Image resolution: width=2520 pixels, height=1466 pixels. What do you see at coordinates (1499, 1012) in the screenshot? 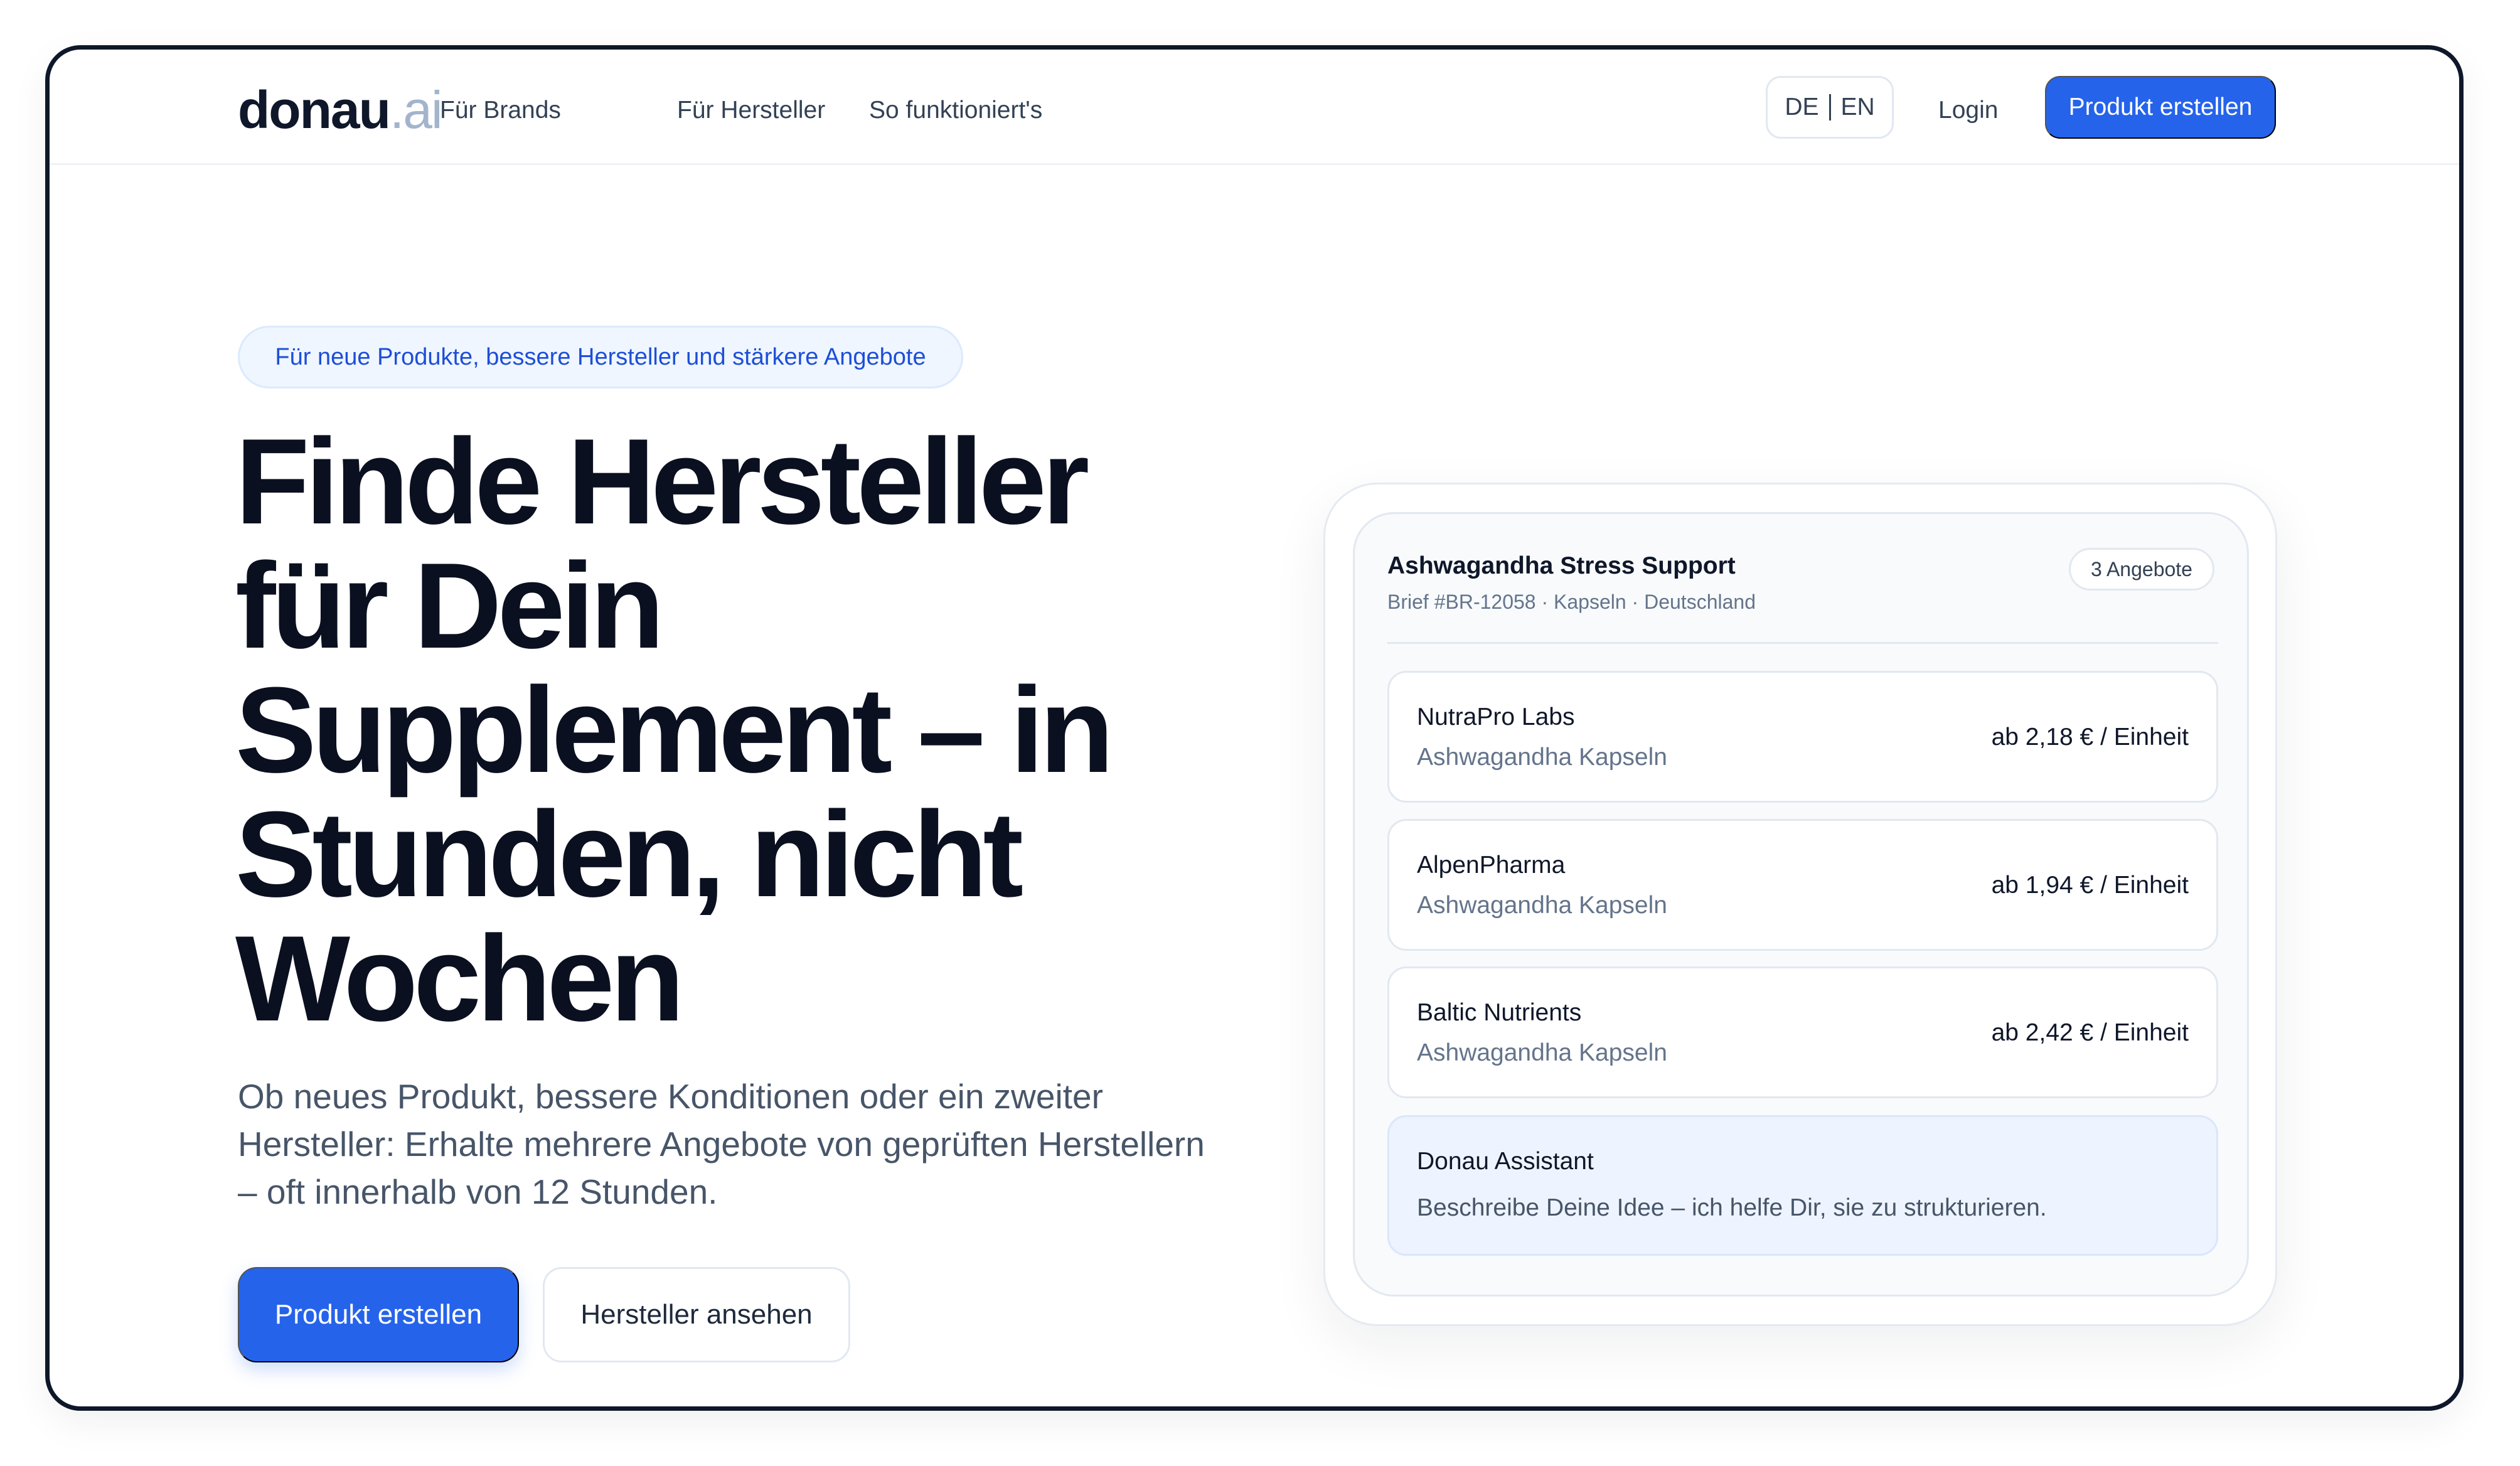
I see `offer-manufacturer-name: Baltic Nutrients` at bounding box center [1499, 1012].